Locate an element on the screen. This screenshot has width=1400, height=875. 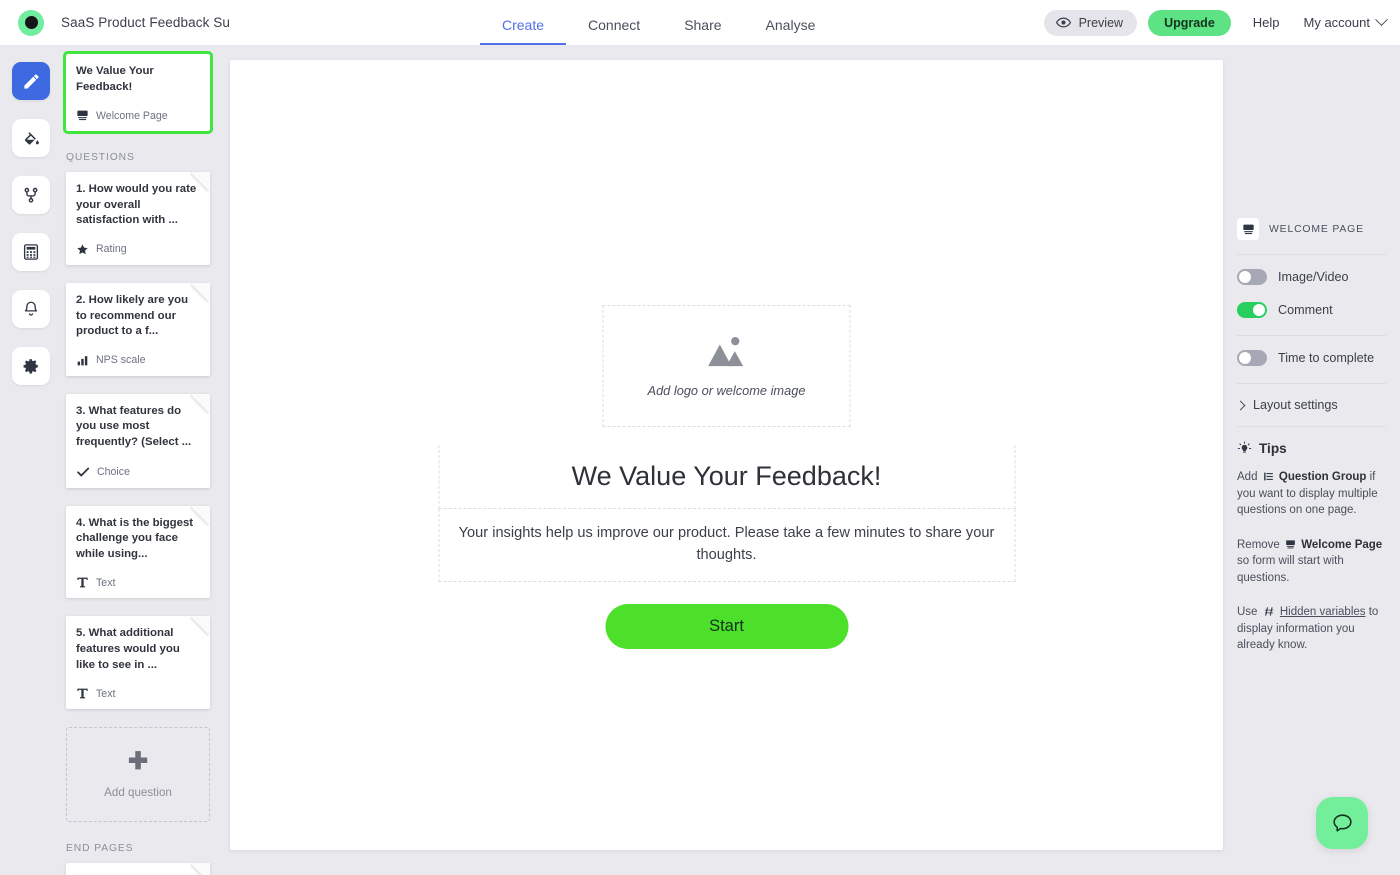
form-title-text: We Value Your Feedback! is located at coordinates (726, 476).